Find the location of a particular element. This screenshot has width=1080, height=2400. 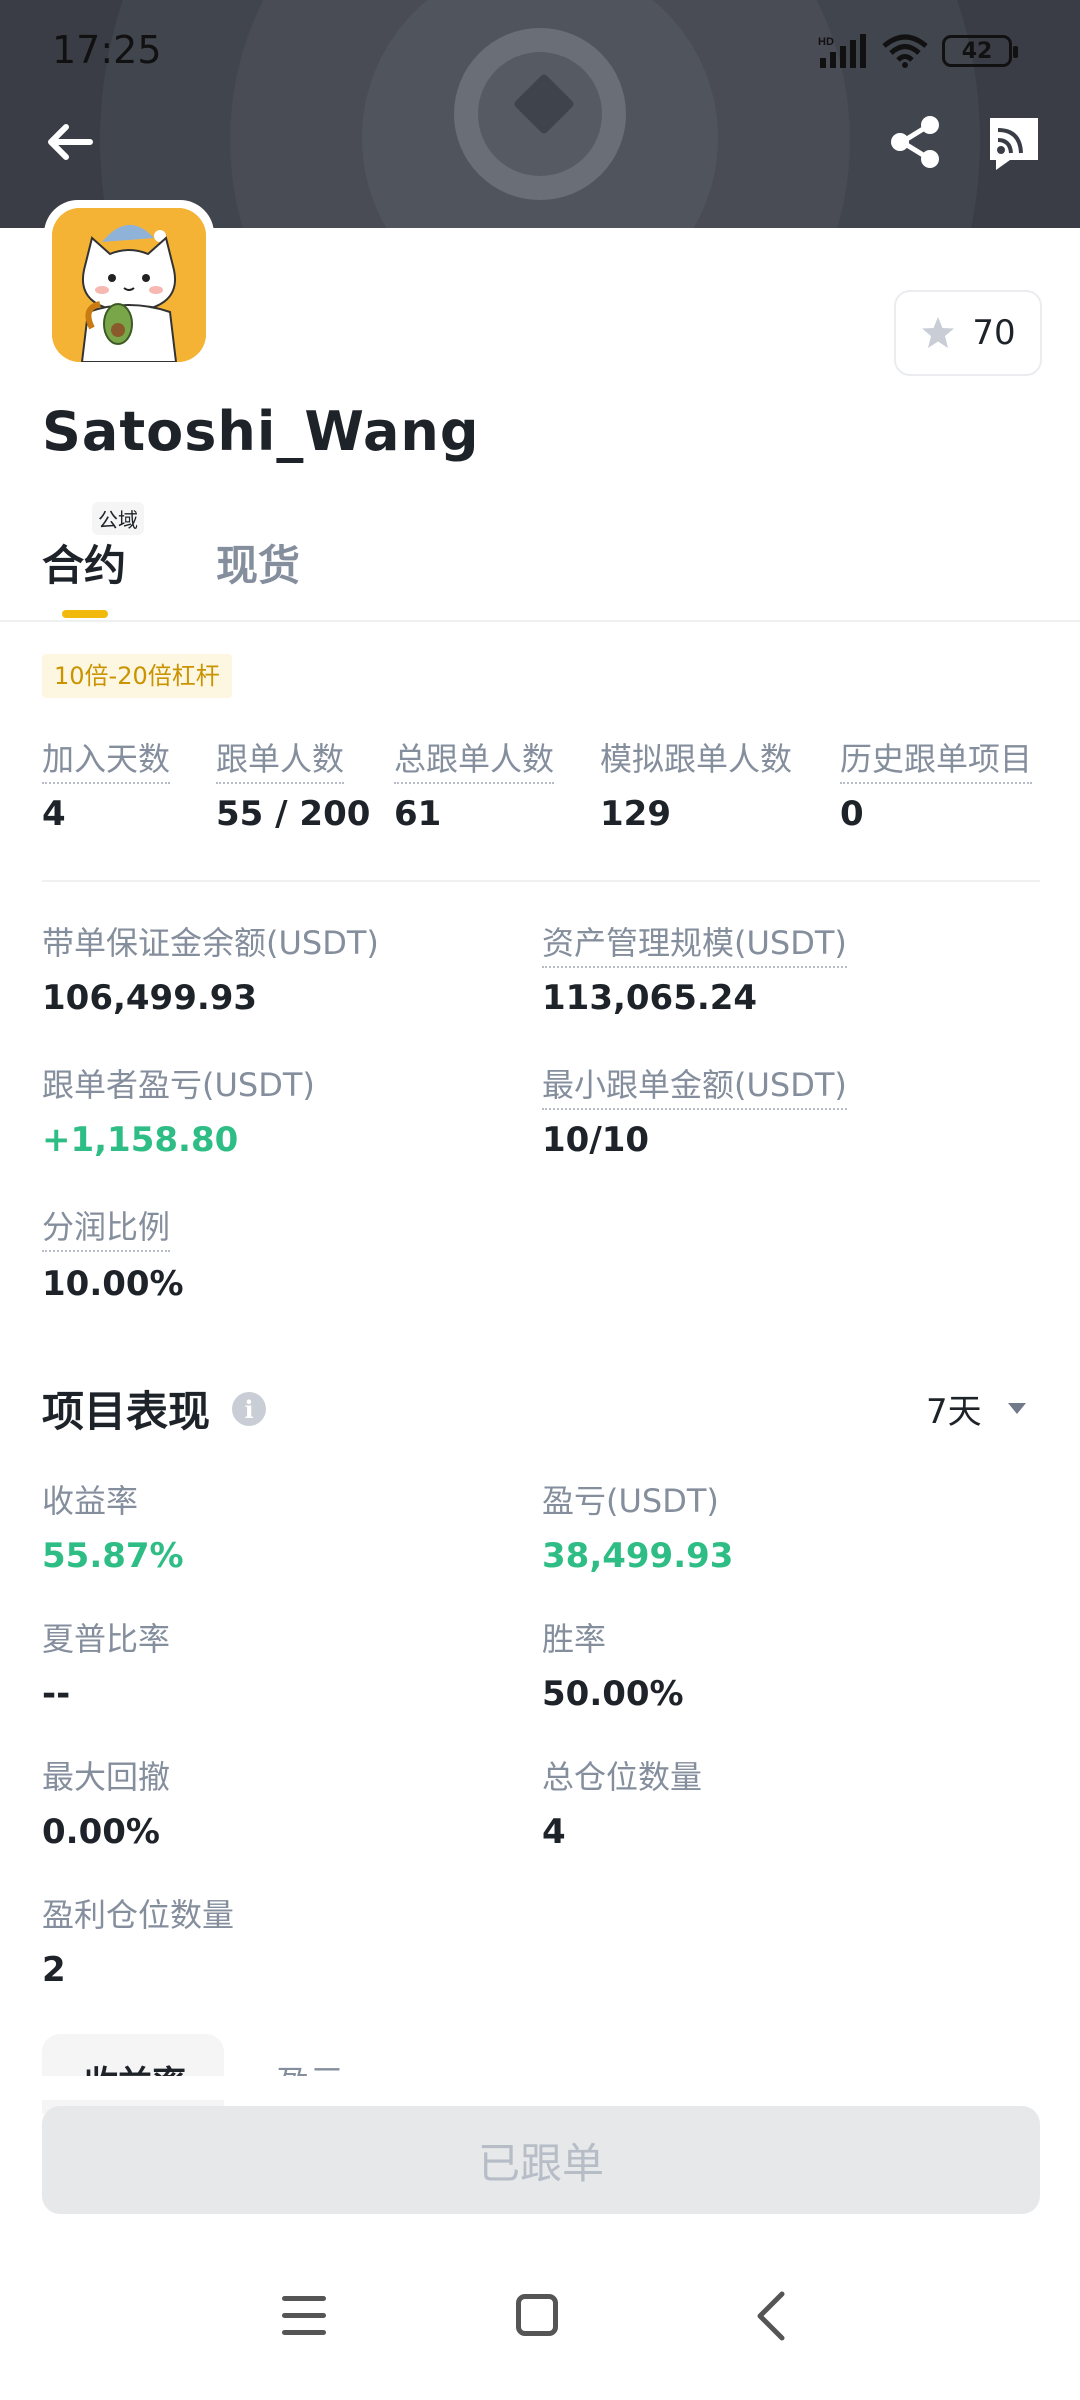

divider is located at coordinates (541, 881).